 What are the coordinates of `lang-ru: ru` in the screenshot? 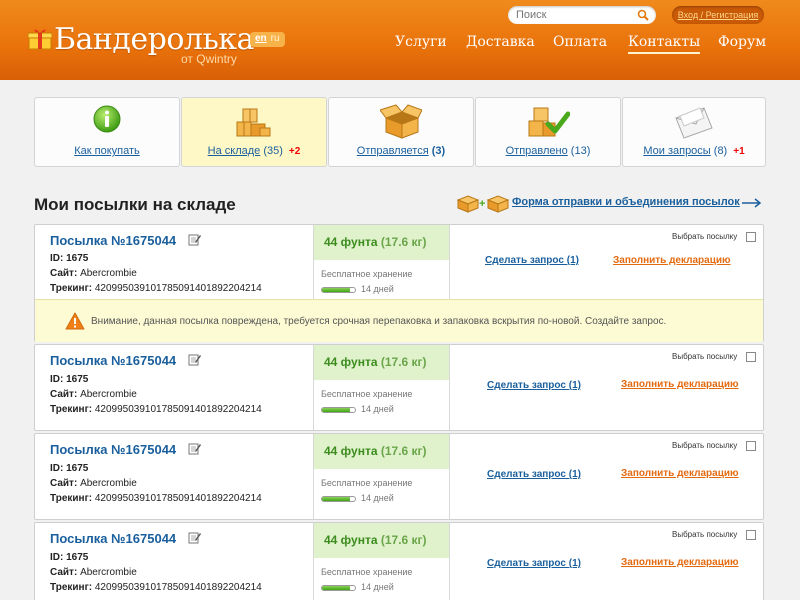 It's located at (275, 38).